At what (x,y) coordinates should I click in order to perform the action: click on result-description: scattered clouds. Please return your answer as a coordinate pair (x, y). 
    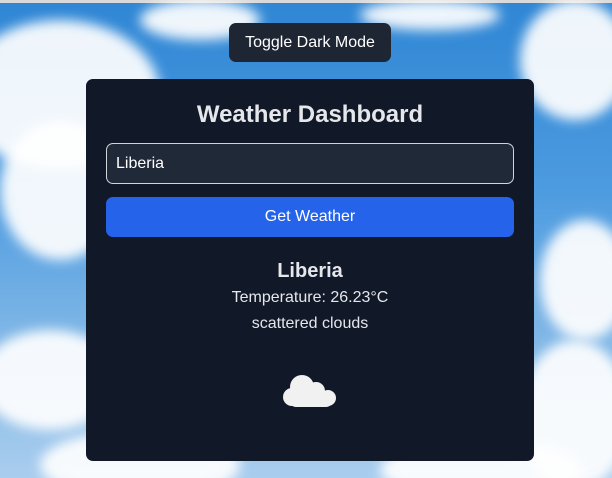
    Looking at the image, I should click on (310, 323).